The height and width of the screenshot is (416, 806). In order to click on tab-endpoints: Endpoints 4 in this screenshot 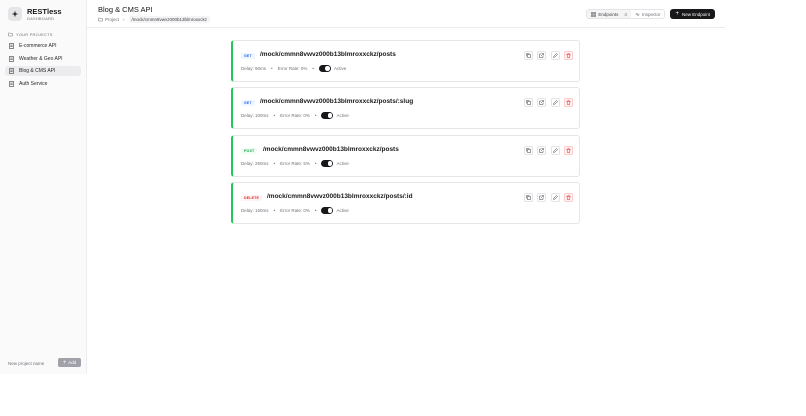, I will do `click(609, 14)`.